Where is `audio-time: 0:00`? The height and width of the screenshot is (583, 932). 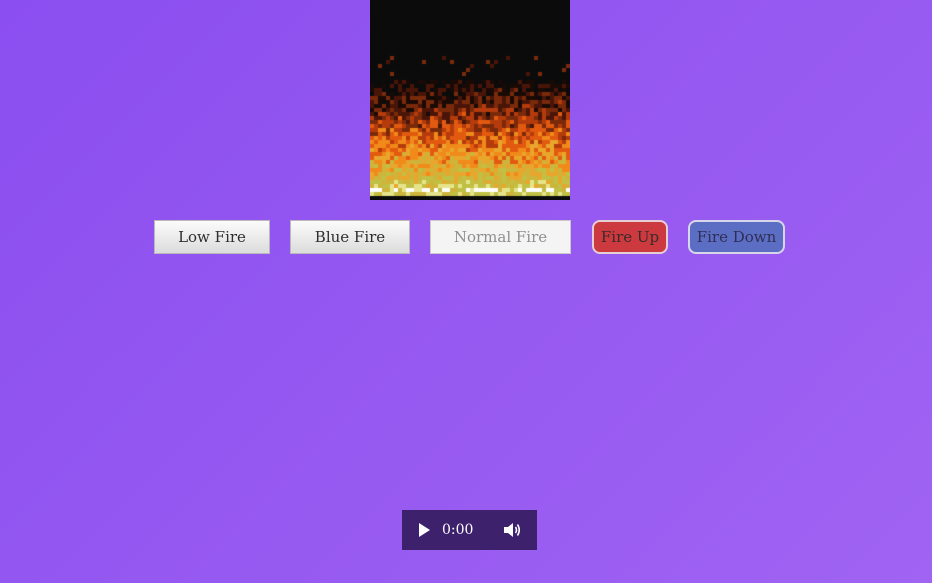
audio-time: 0:00 is located at coordinates (458, 530).